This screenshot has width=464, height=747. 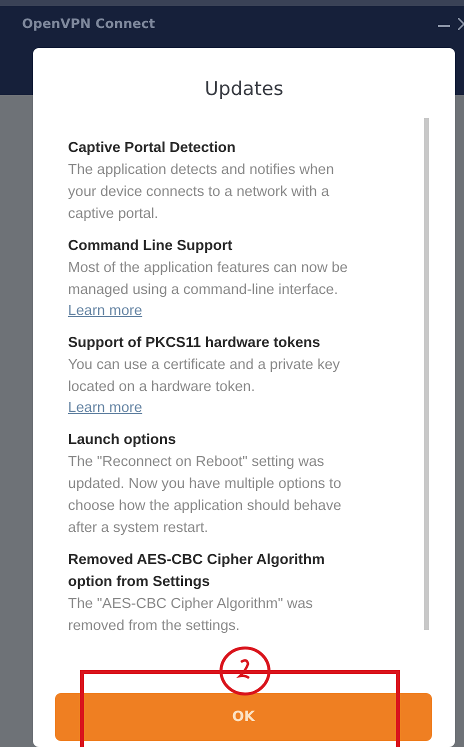 What do you see at coordinates (243, 717) in the screenshot?
I see `ok-button: OK` at bounding box center [243, 717].